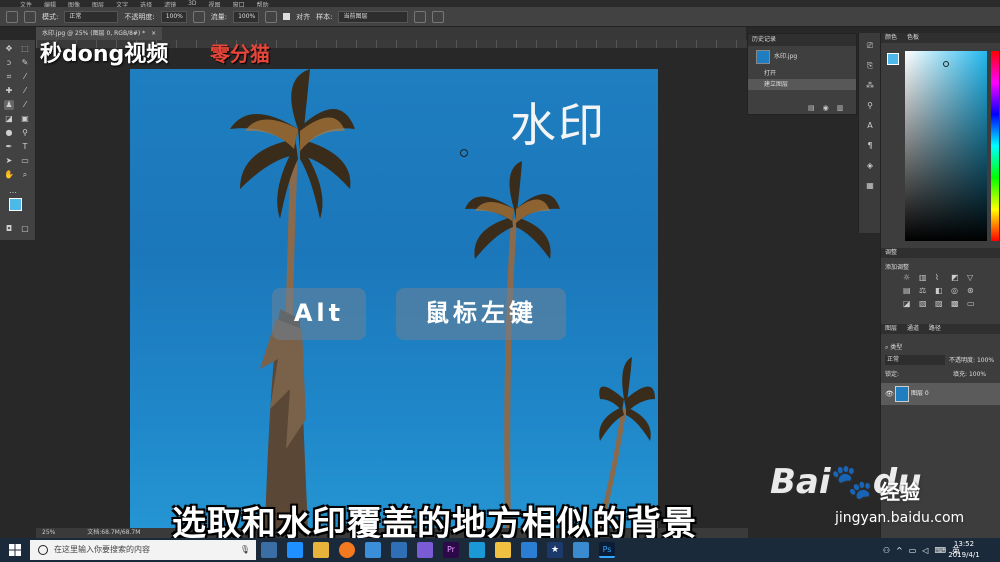 The width and height of the screenshot is (1000, 562). Describe the element at coordinates (940, 253) in the screenshot. I see `adjustments-panel-title: 调整` at that location.